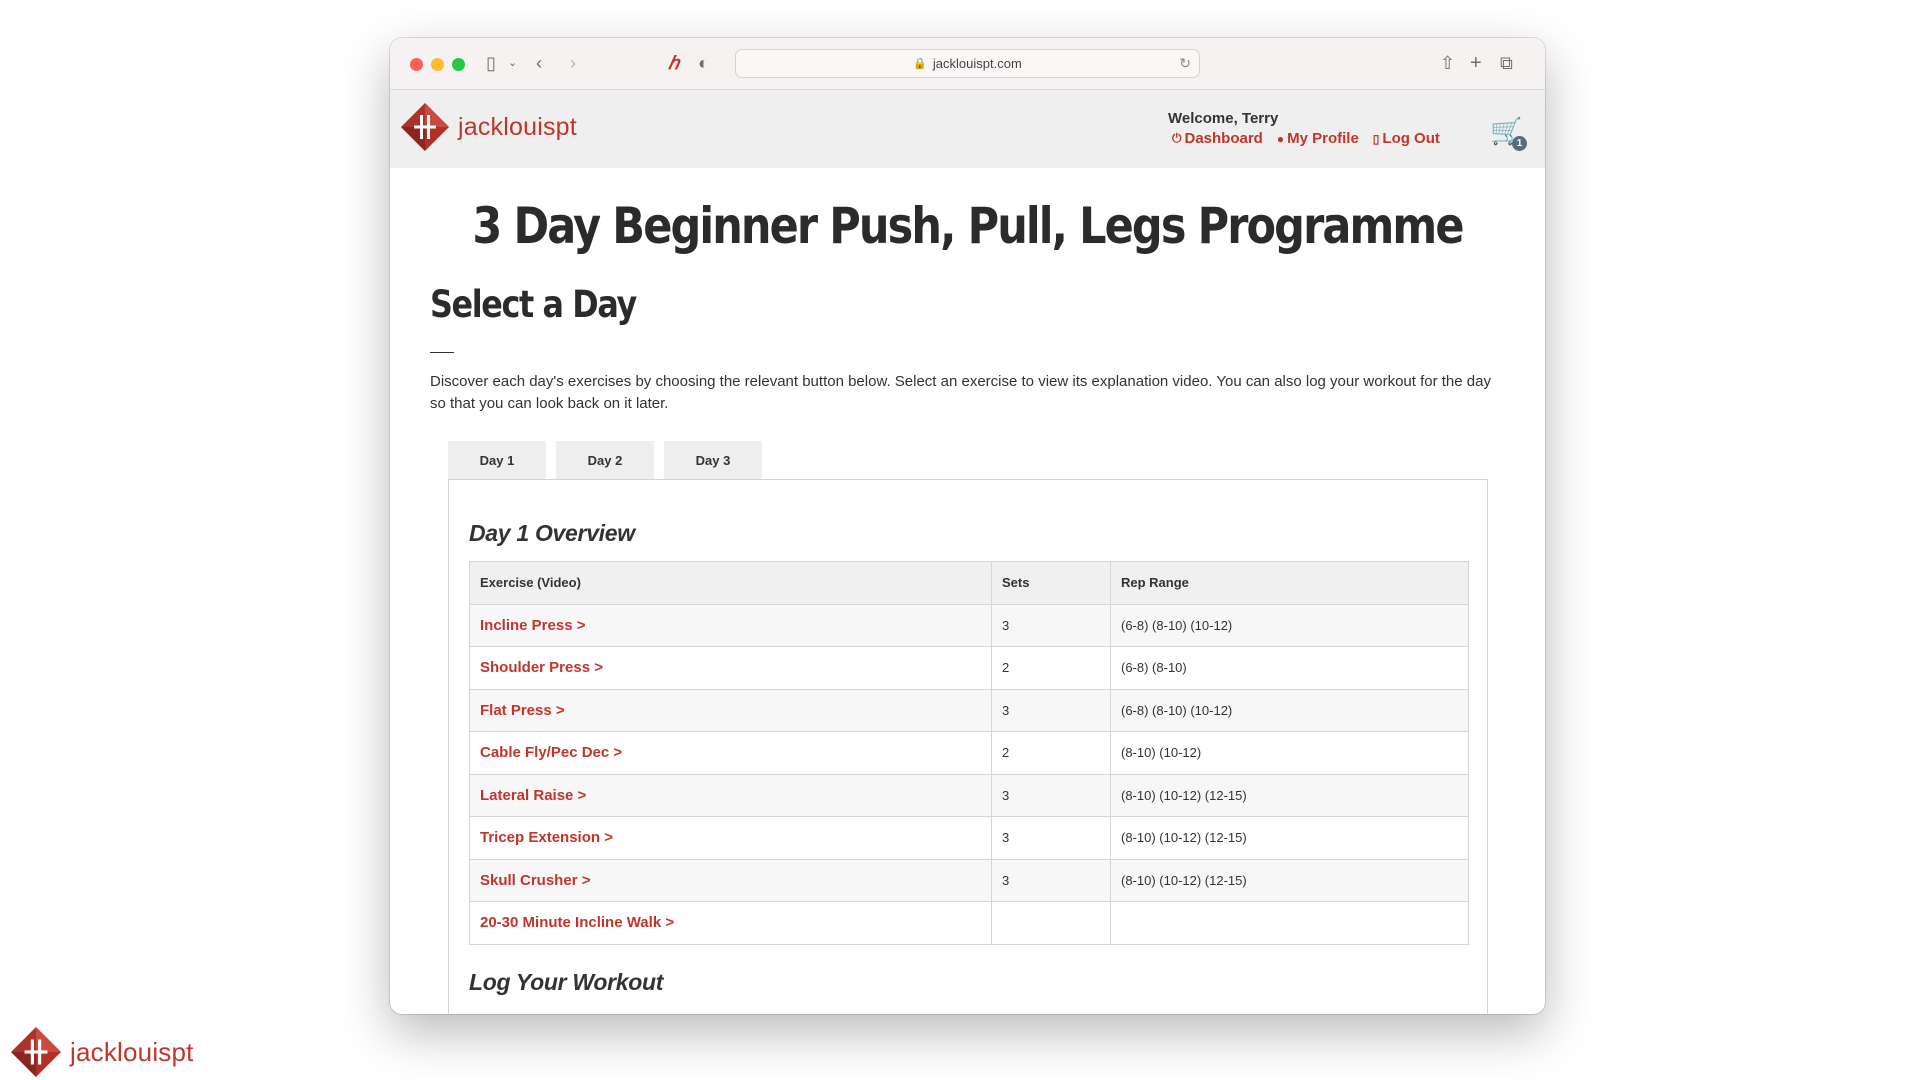 The width and height of the screenshot is (1920, 1080). I want to click on close-window-button, so click(416, 64).